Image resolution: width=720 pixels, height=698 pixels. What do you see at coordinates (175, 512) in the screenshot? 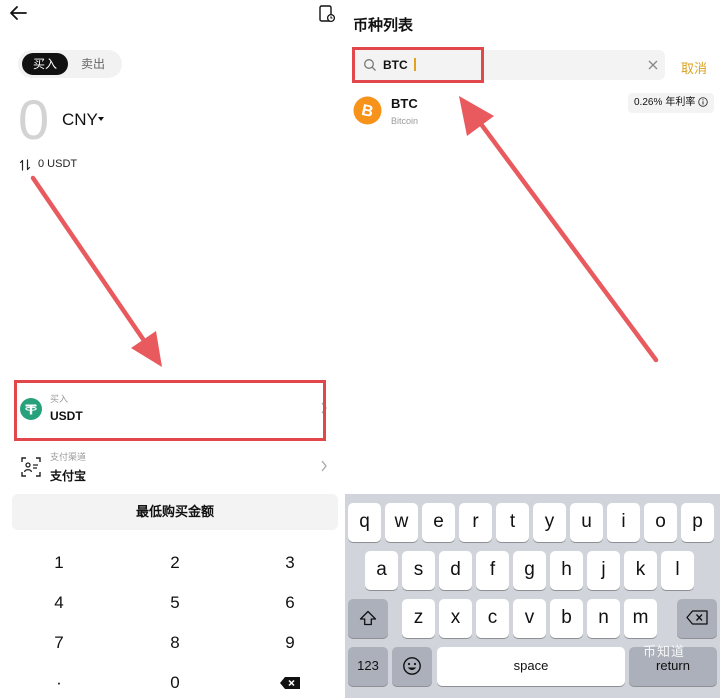
I see `min-purchase-button: 最低购买金额` at bounding box center [175, 512].